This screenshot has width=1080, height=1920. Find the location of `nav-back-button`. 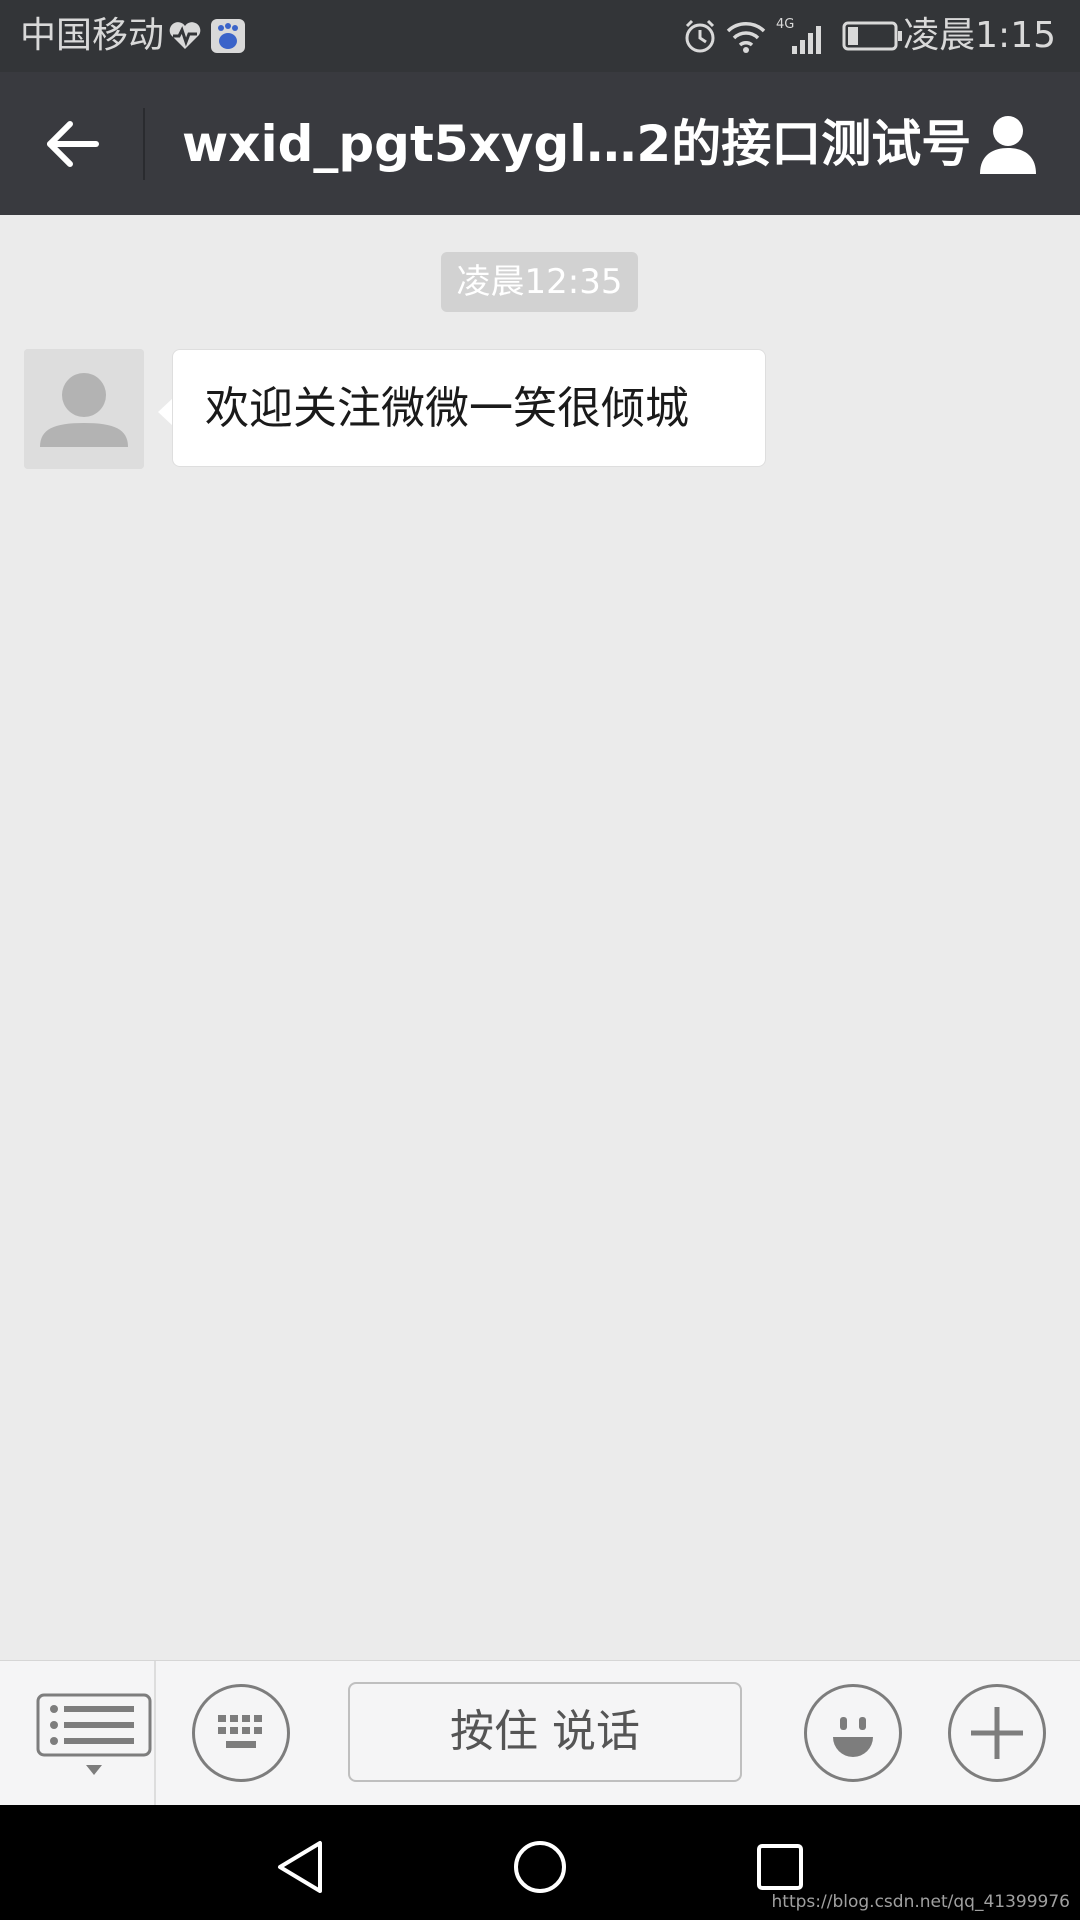

nav-back-button is located at coordinates (302, 1867).